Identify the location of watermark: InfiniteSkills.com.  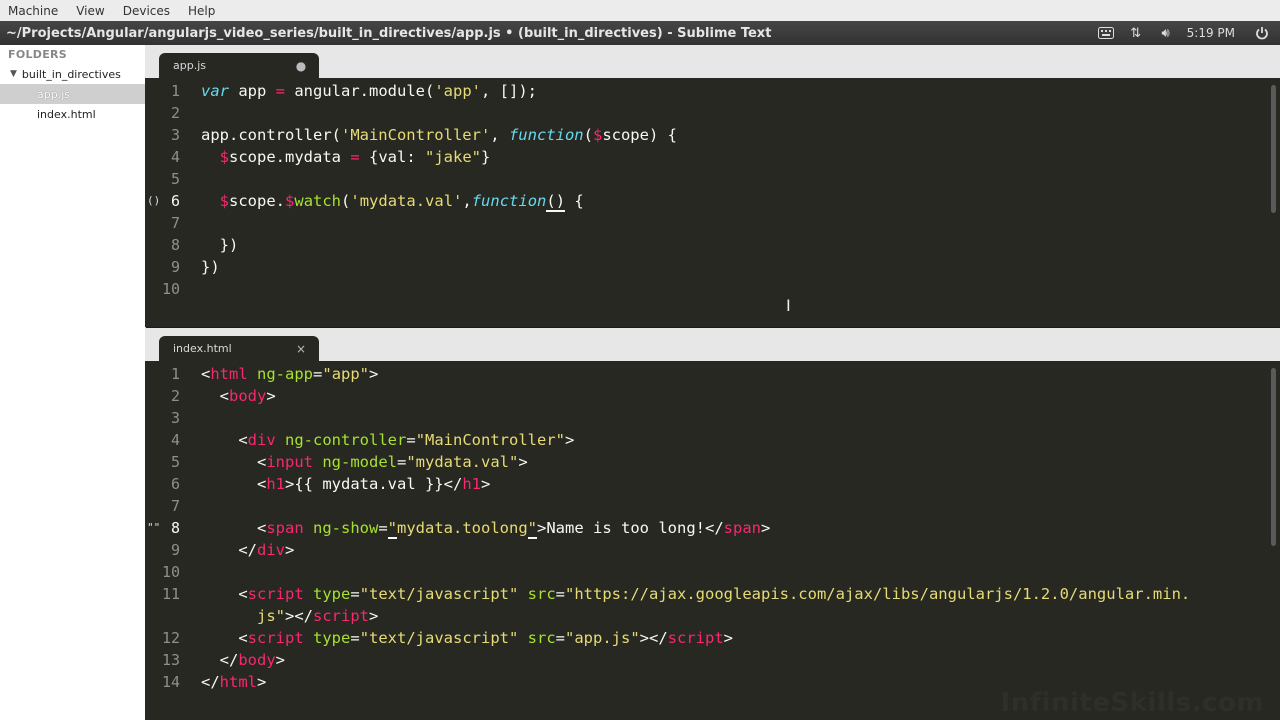
(1132, 703).